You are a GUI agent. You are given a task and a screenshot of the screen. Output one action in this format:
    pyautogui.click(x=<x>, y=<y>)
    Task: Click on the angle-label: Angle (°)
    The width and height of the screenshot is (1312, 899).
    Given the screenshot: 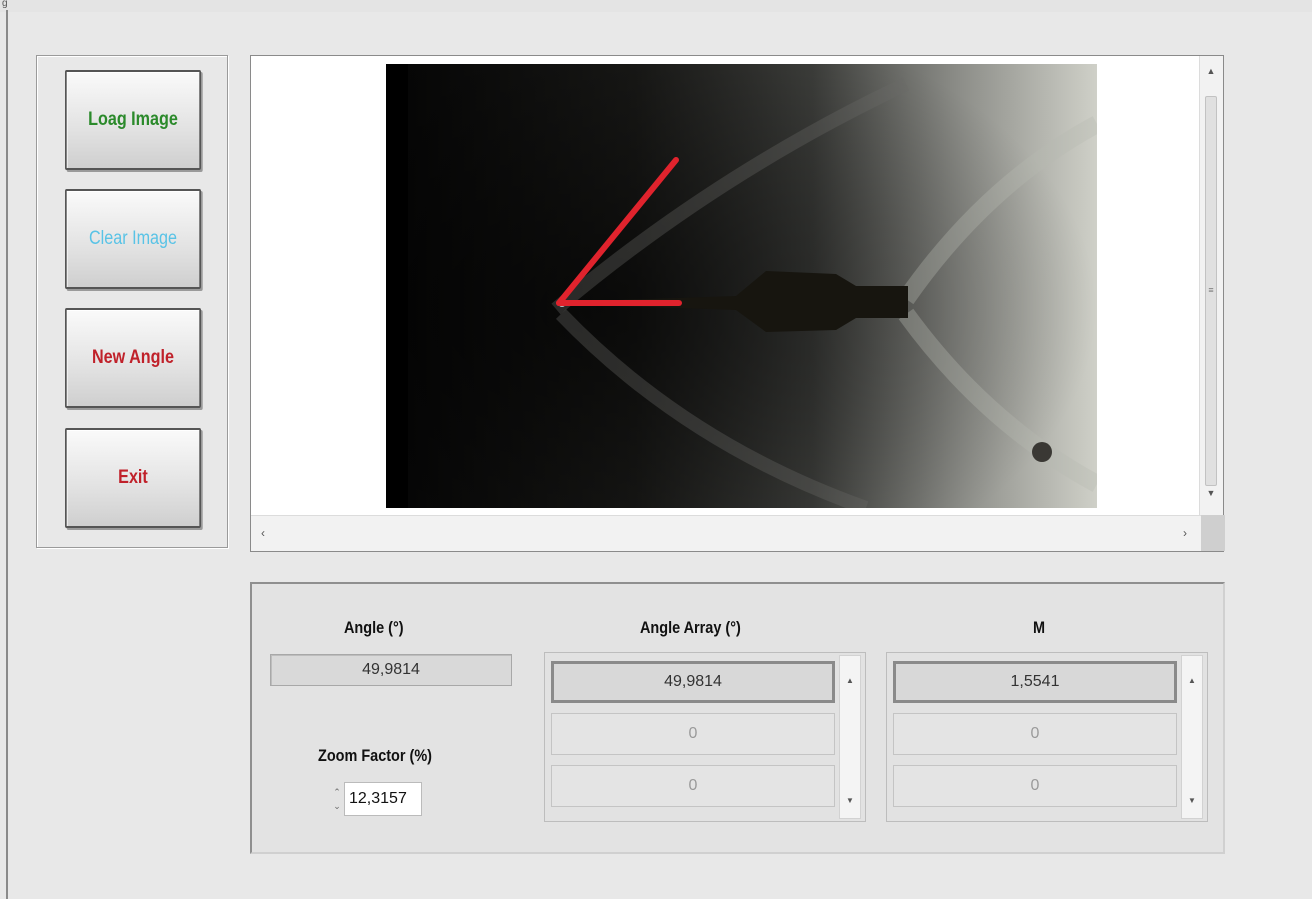 What is the action you would take?
    pyautogui.click(x=374, y=627)
    